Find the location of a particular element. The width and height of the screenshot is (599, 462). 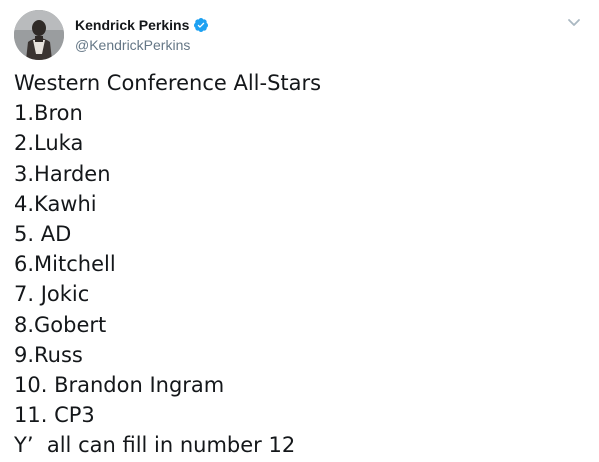

tweet-line: 6.Mitchell is located at coordinates (65, 264).